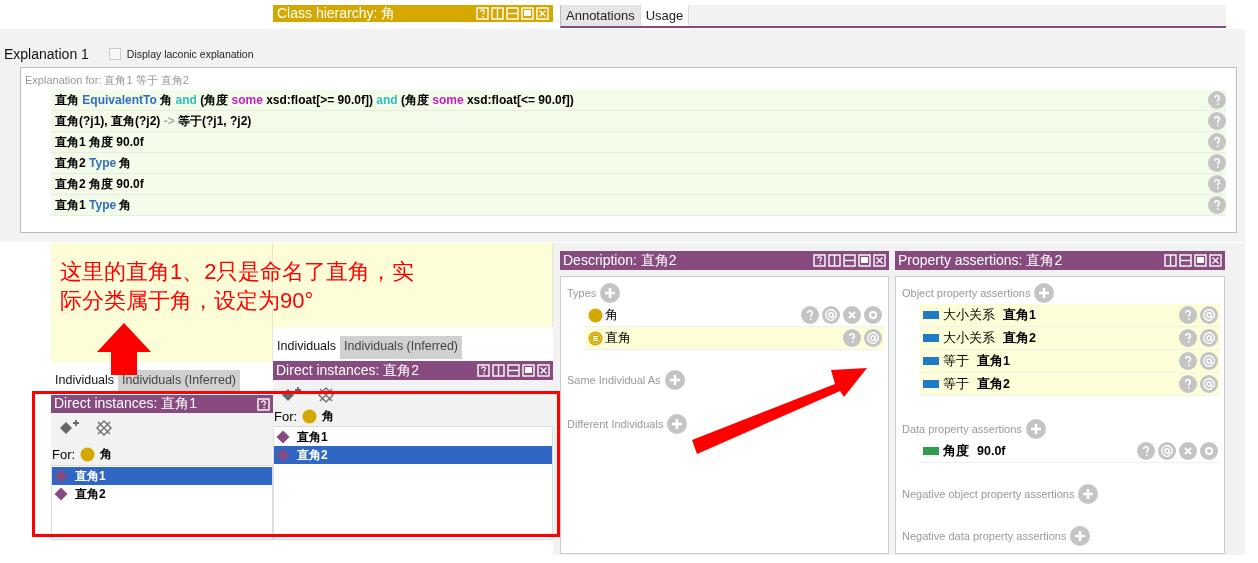 This screenshot has height=563, width=1258. What do you see at coordinates (107, 80) in the screenshot?
I see `explanation-for-text: Explanation for: 直角1 等于 直角2` at bounding box center [107, 80].